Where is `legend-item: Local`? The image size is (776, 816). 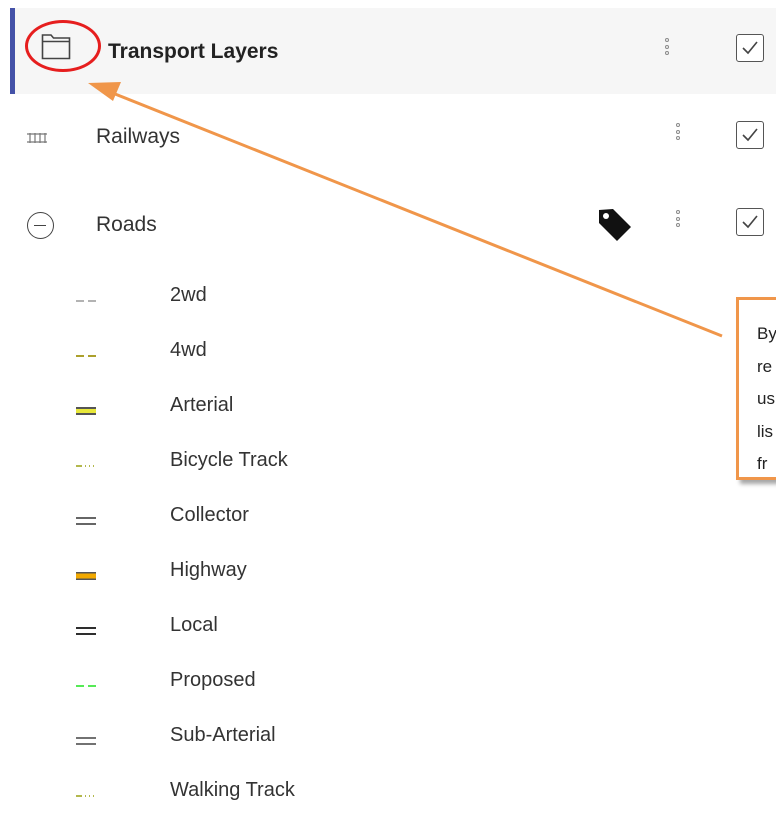
legend-item: Local is located at coordinates (200, 631).